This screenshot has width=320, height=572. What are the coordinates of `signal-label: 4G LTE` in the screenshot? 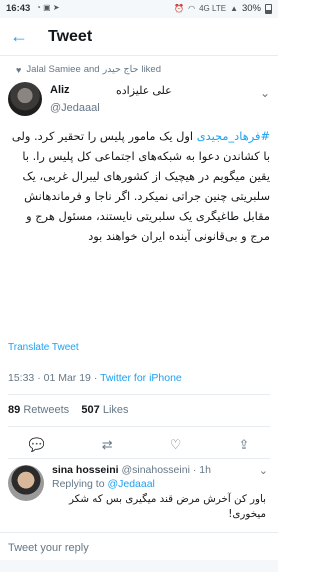 It's located at (213, 8).